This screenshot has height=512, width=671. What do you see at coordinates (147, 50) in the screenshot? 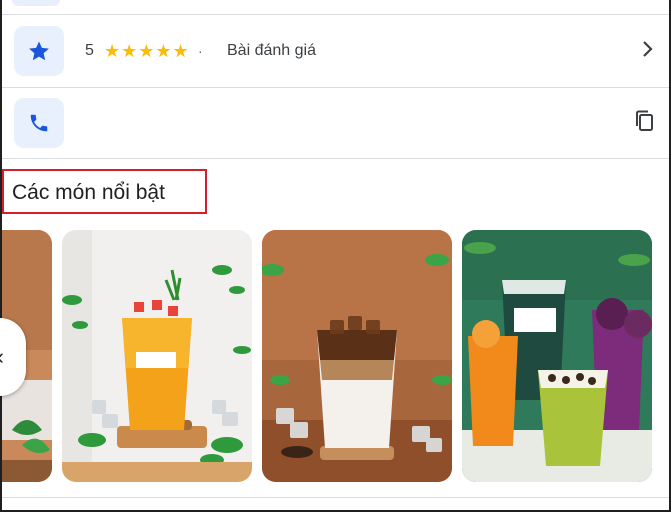
I see `rating-stars: ★★★★★` at bounding box center [147, 50].